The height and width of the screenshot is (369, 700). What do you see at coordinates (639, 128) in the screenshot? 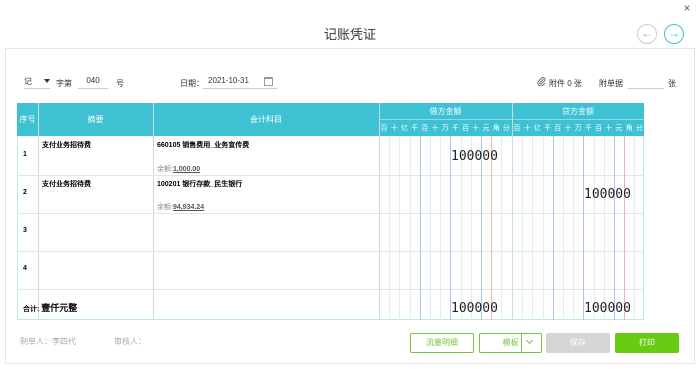
I see `credit-digit-header: 分` at bounding box center [639, 128].